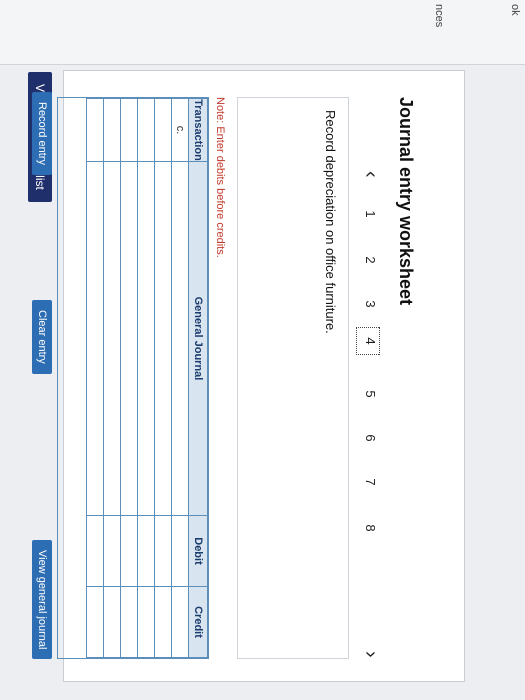  Describe the element at coordinates (370, 260) in the screenshot. I see `page-2: 2` at that location.